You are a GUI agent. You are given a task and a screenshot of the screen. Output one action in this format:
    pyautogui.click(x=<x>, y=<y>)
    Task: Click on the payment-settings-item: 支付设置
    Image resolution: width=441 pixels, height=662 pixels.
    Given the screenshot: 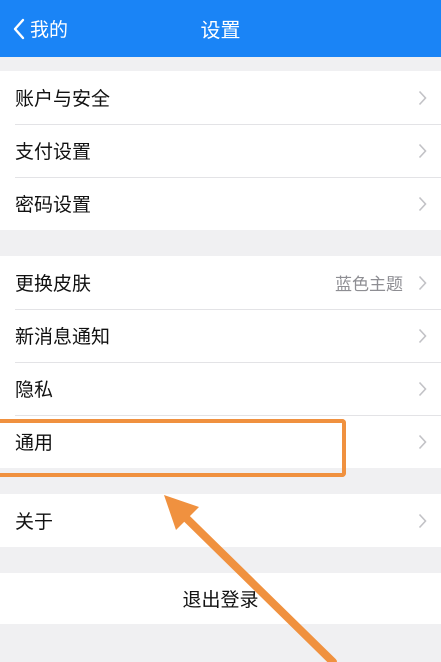 What is the action you would take?
    pyautogui.click(x=220, y=150)
    